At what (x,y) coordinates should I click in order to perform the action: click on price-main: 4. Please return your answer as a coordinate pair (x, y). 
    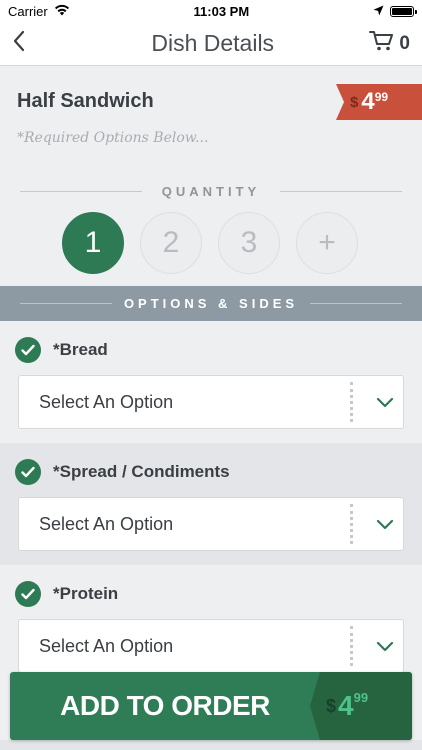
    Looking at the image, I should click on (368, 101).